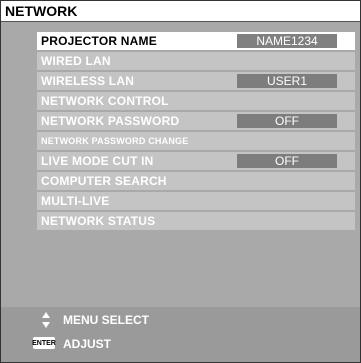 This screenshot has width=361, height=363. What do you see at coordinates (76, 61) in the screenshot?
I see `menu-item-label: WIRED LAN` at bounding box center [76, 61].